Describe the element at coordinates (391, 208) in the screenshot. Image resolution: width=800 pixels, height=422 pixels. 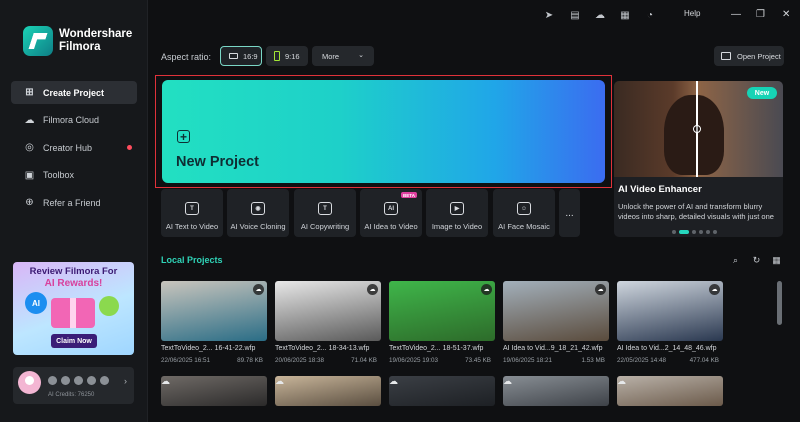
I see `idea-to-video-icon: AI` at that location.